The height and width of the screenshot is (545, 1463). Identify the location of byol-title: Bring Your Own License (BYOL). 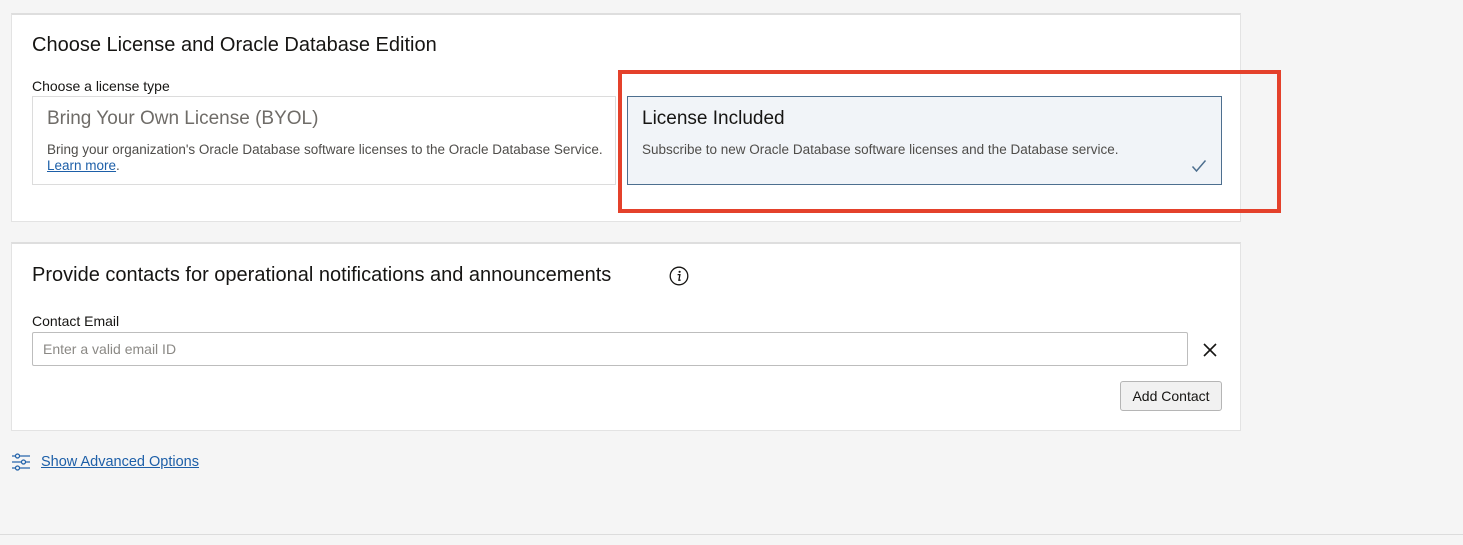
(183, 118).